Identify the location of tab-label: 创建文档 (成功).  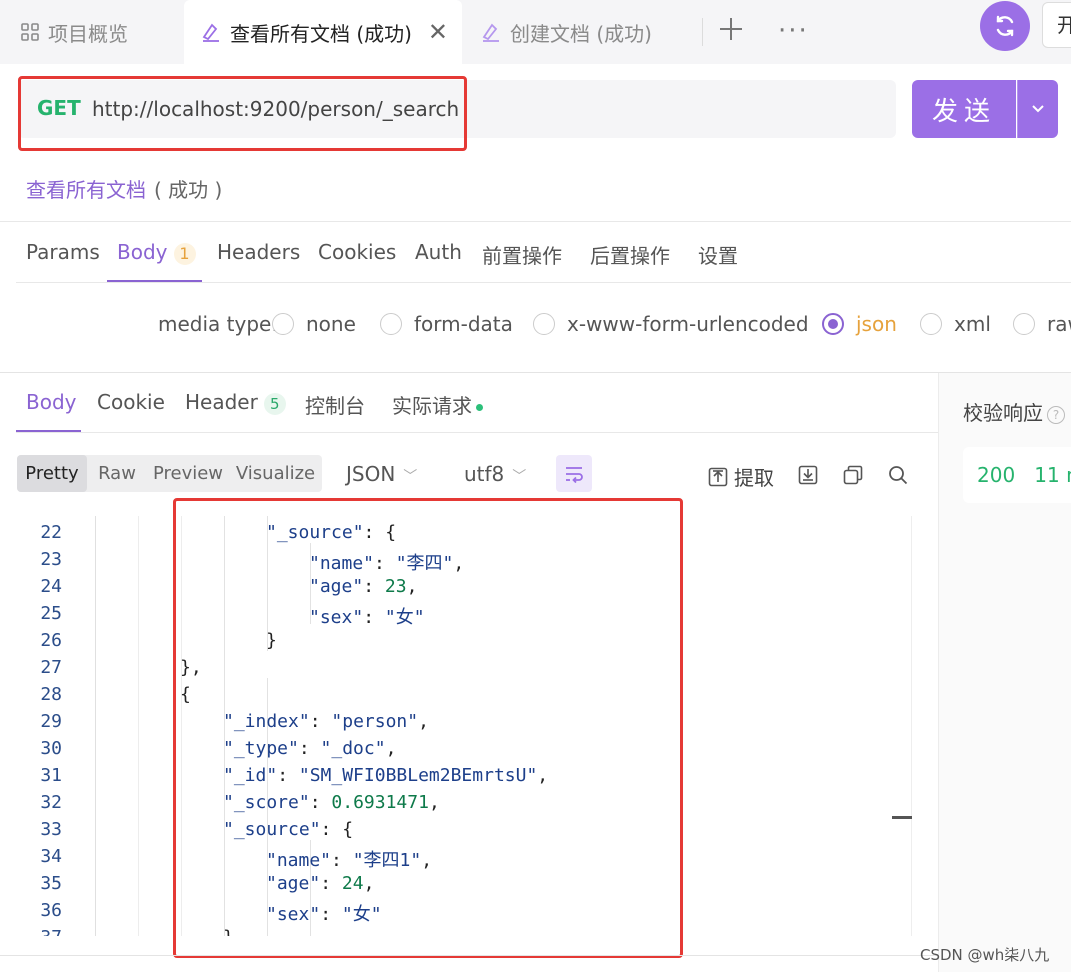
(581, 33).